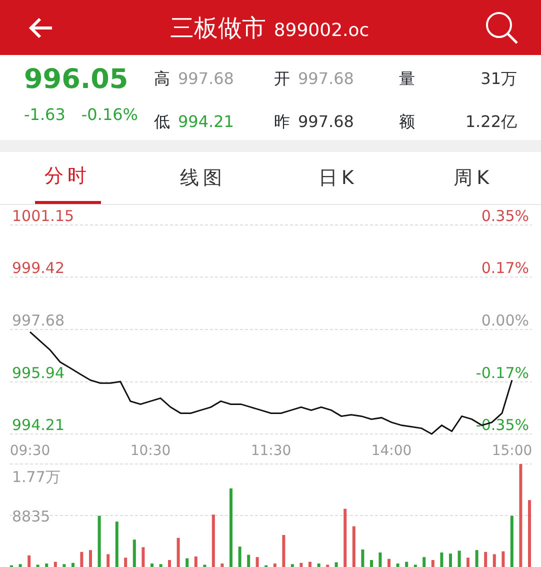 The image size is (541, 567). I want to click on axis-label: 997.68, so click(38, 321).